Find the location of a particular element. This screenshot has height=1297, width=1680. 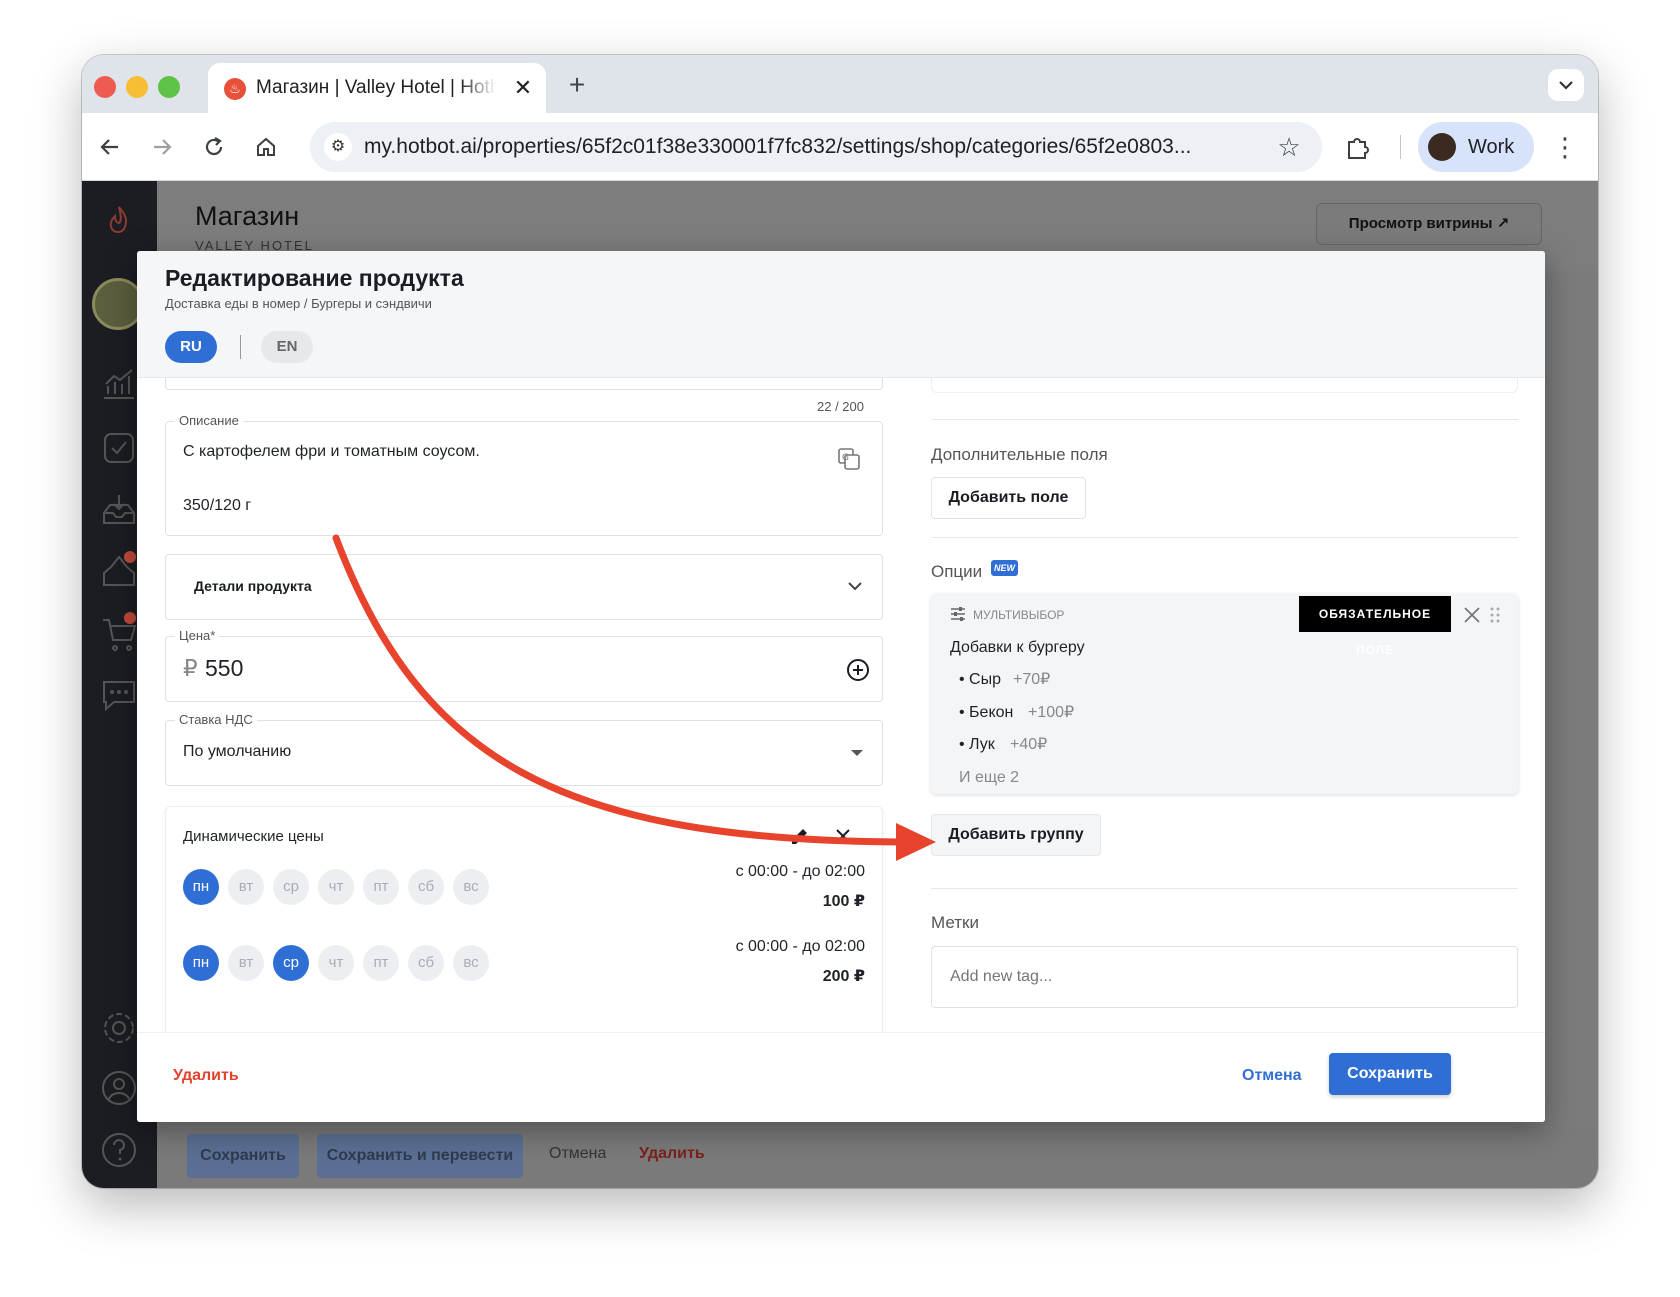

close-window-button is located at coordinates (105, 87).